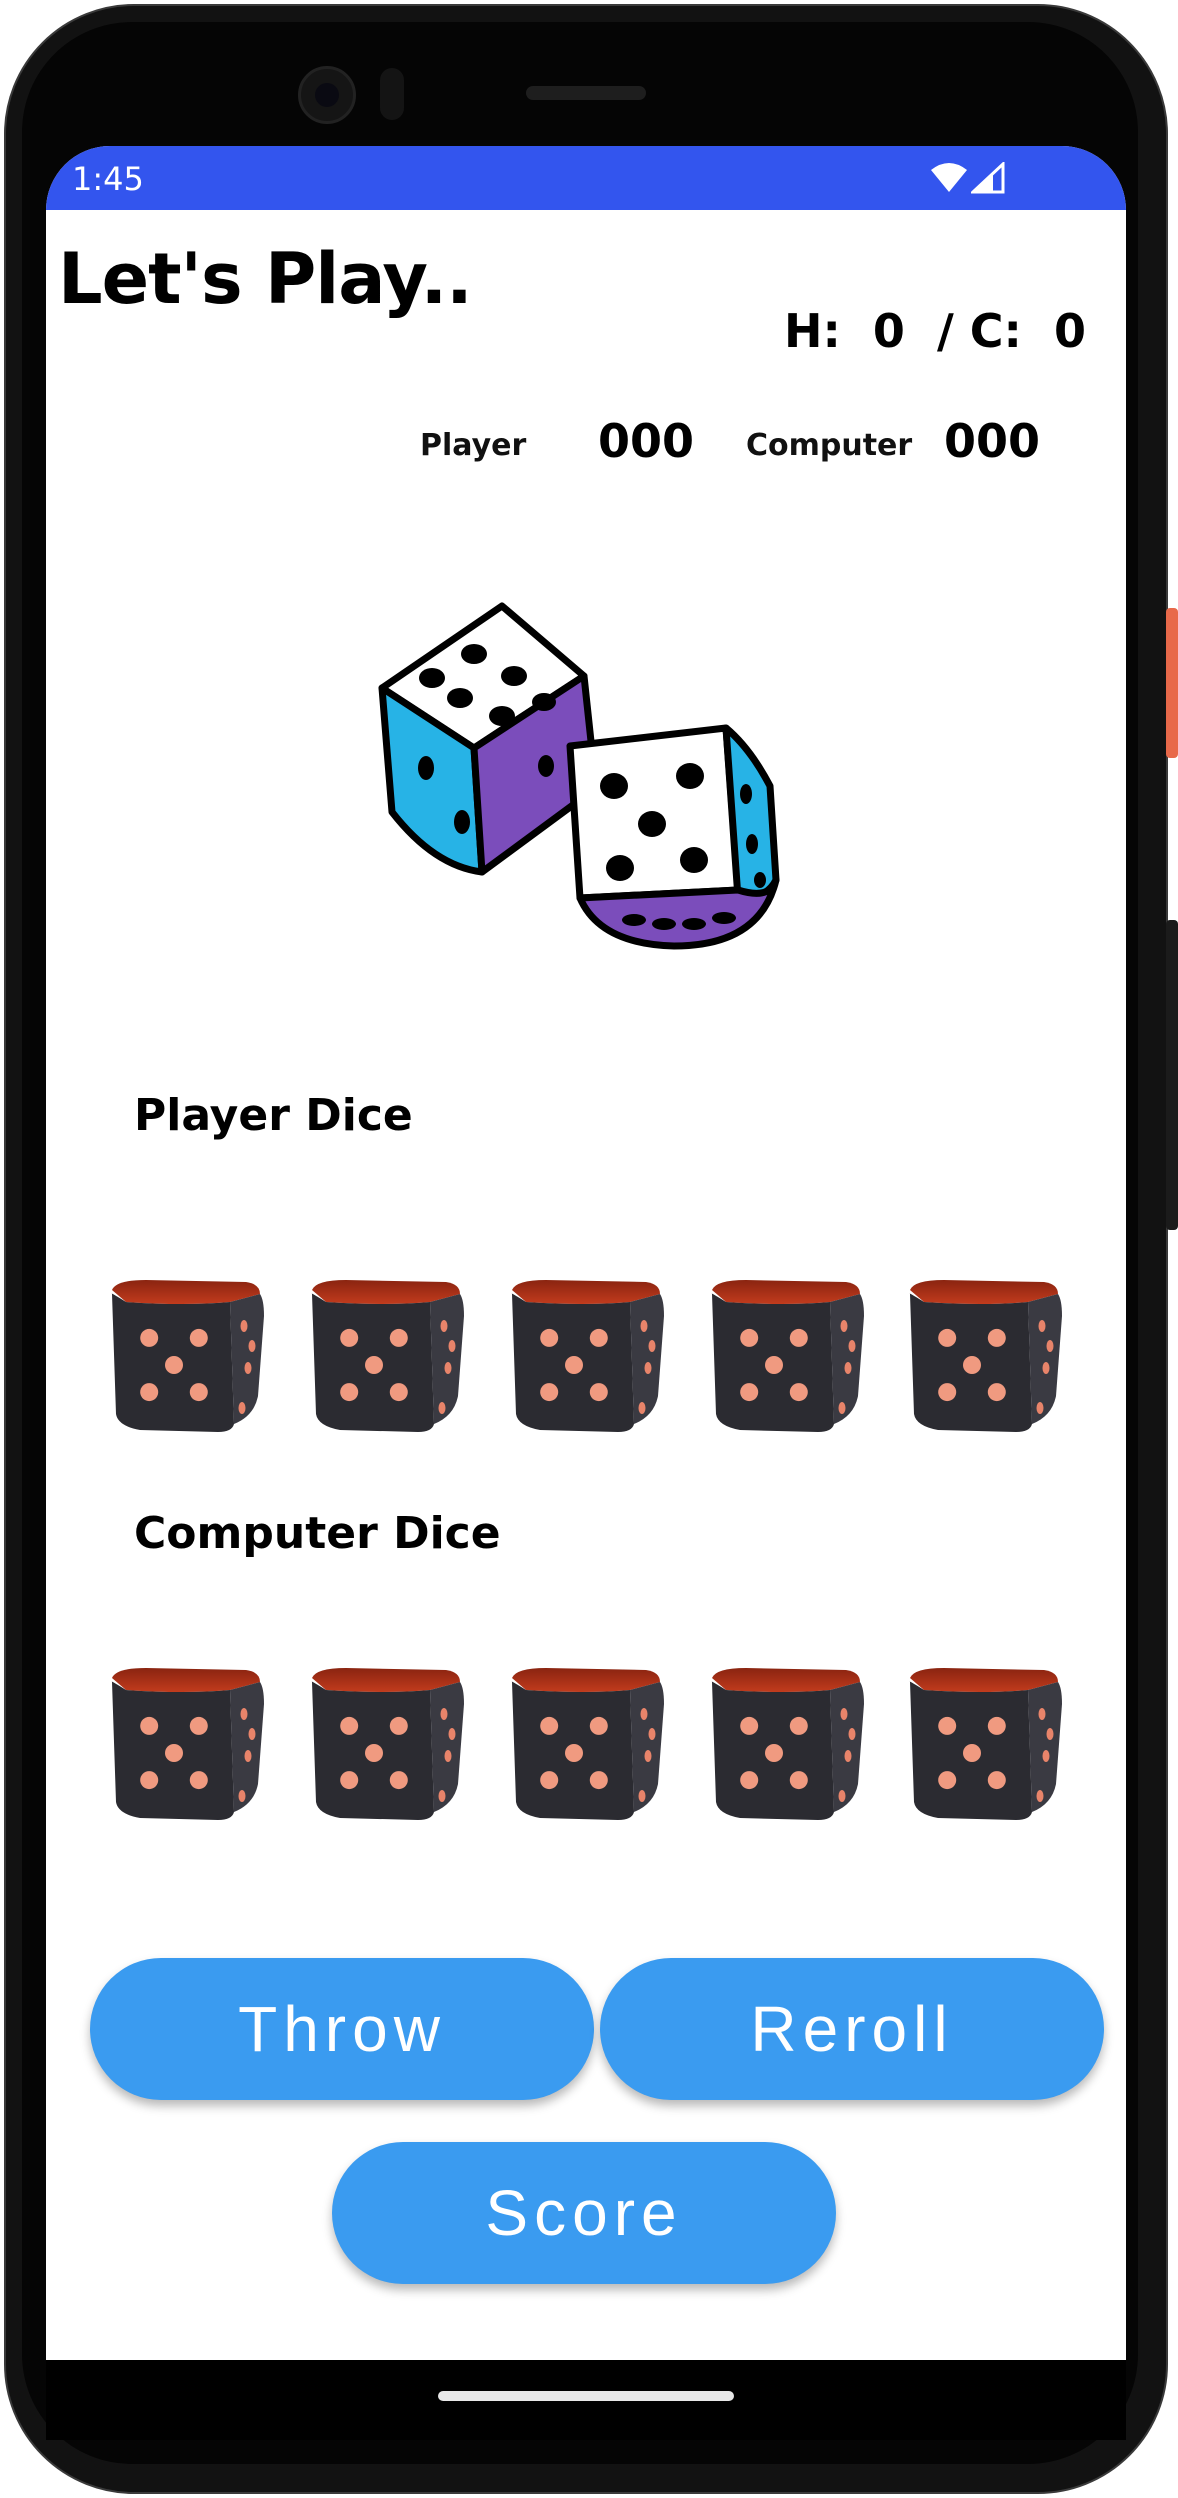 This screenshot has width=1178, height=2498. I want to click on home-gesture-handle, so click(586, 2396).